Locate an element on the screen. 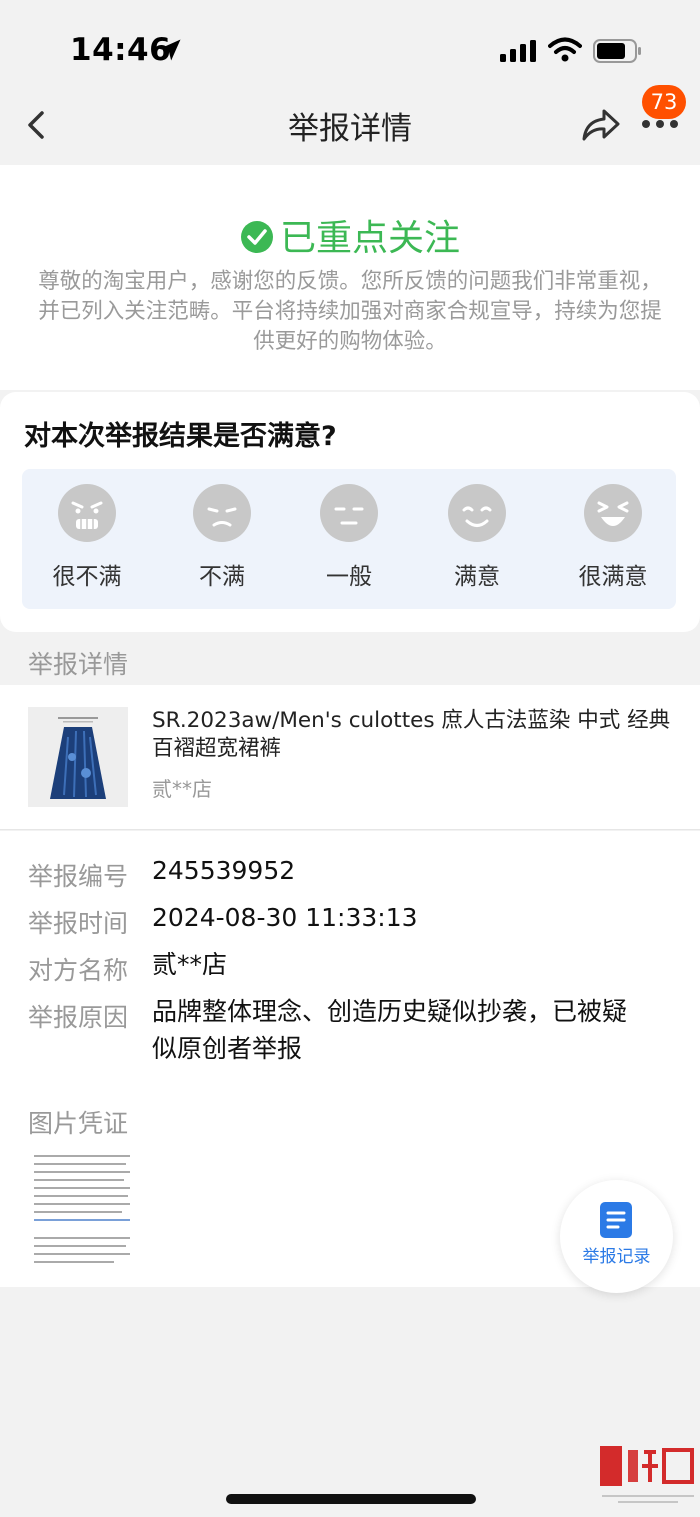 The height and width of the screenshot is (1517, 700). rating-option-satisfied: 满意 is located at coordinates (477, 537).